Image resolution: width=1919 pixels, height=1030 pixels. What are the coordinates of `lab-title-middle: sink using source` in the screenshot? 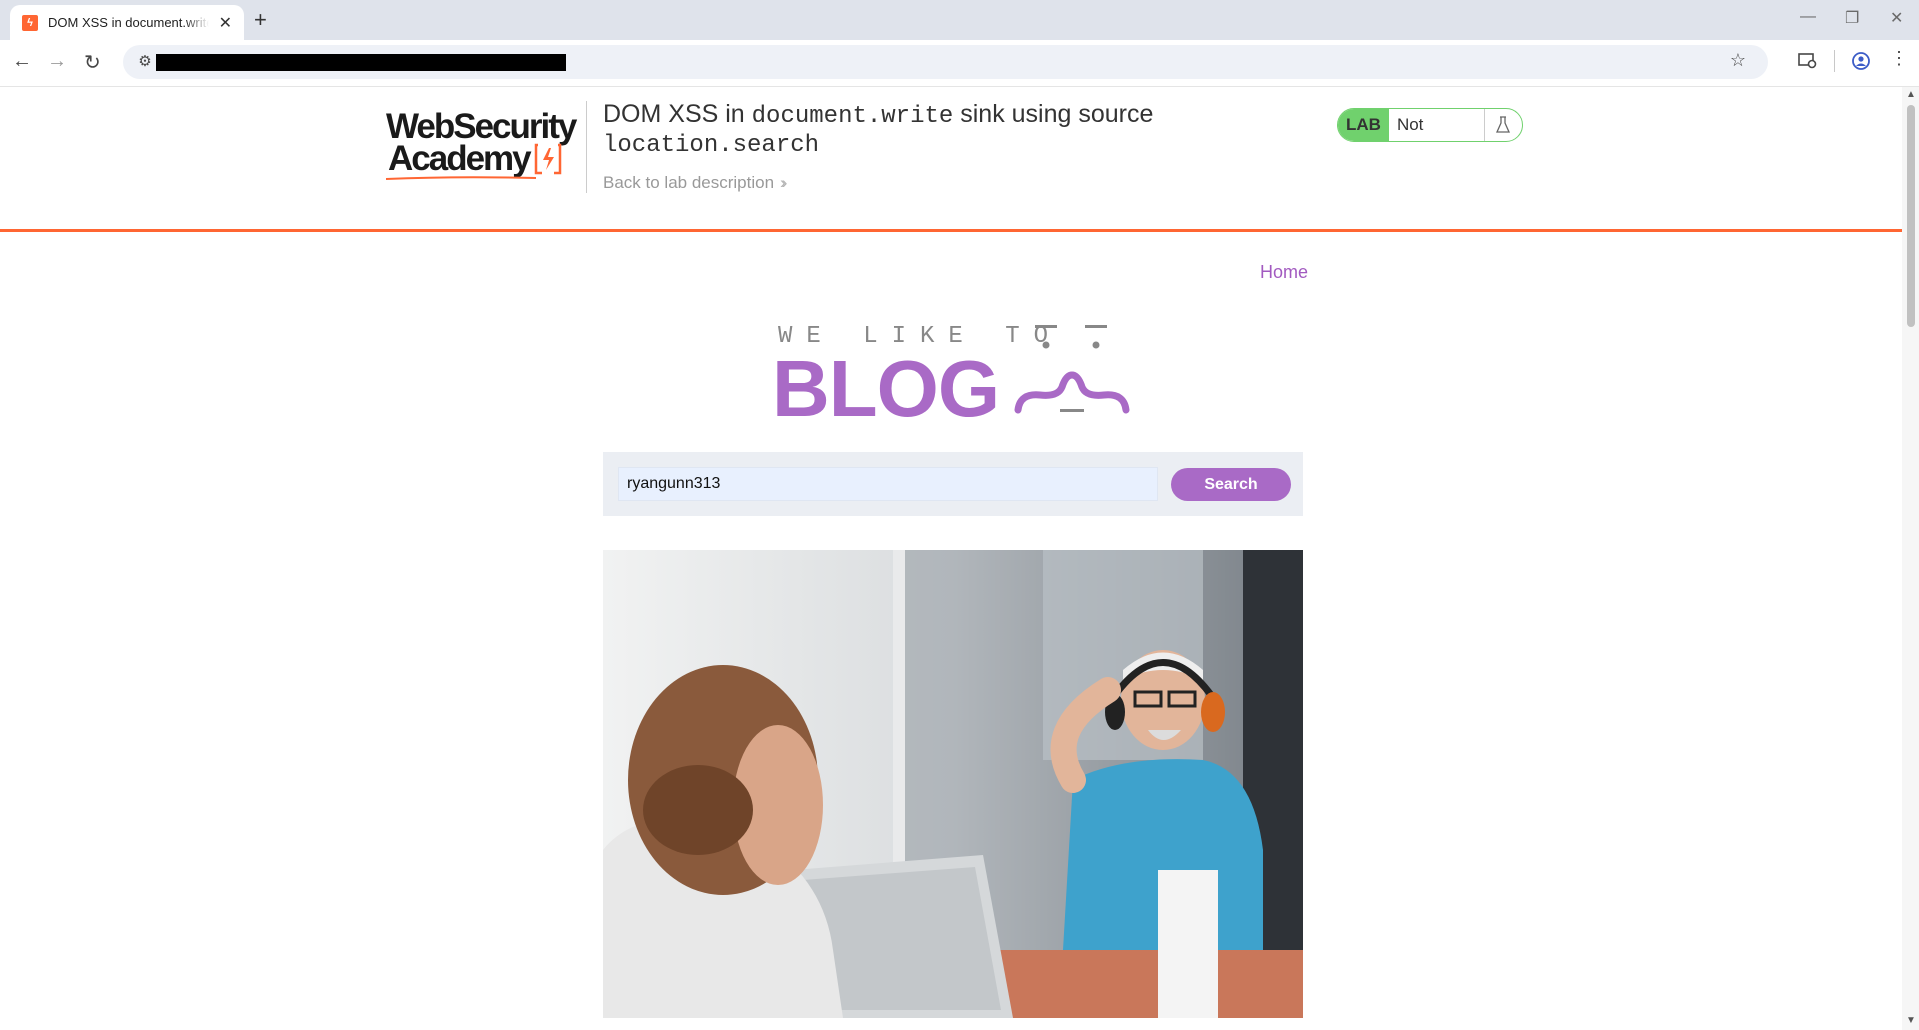 It's located at (1053, 114).